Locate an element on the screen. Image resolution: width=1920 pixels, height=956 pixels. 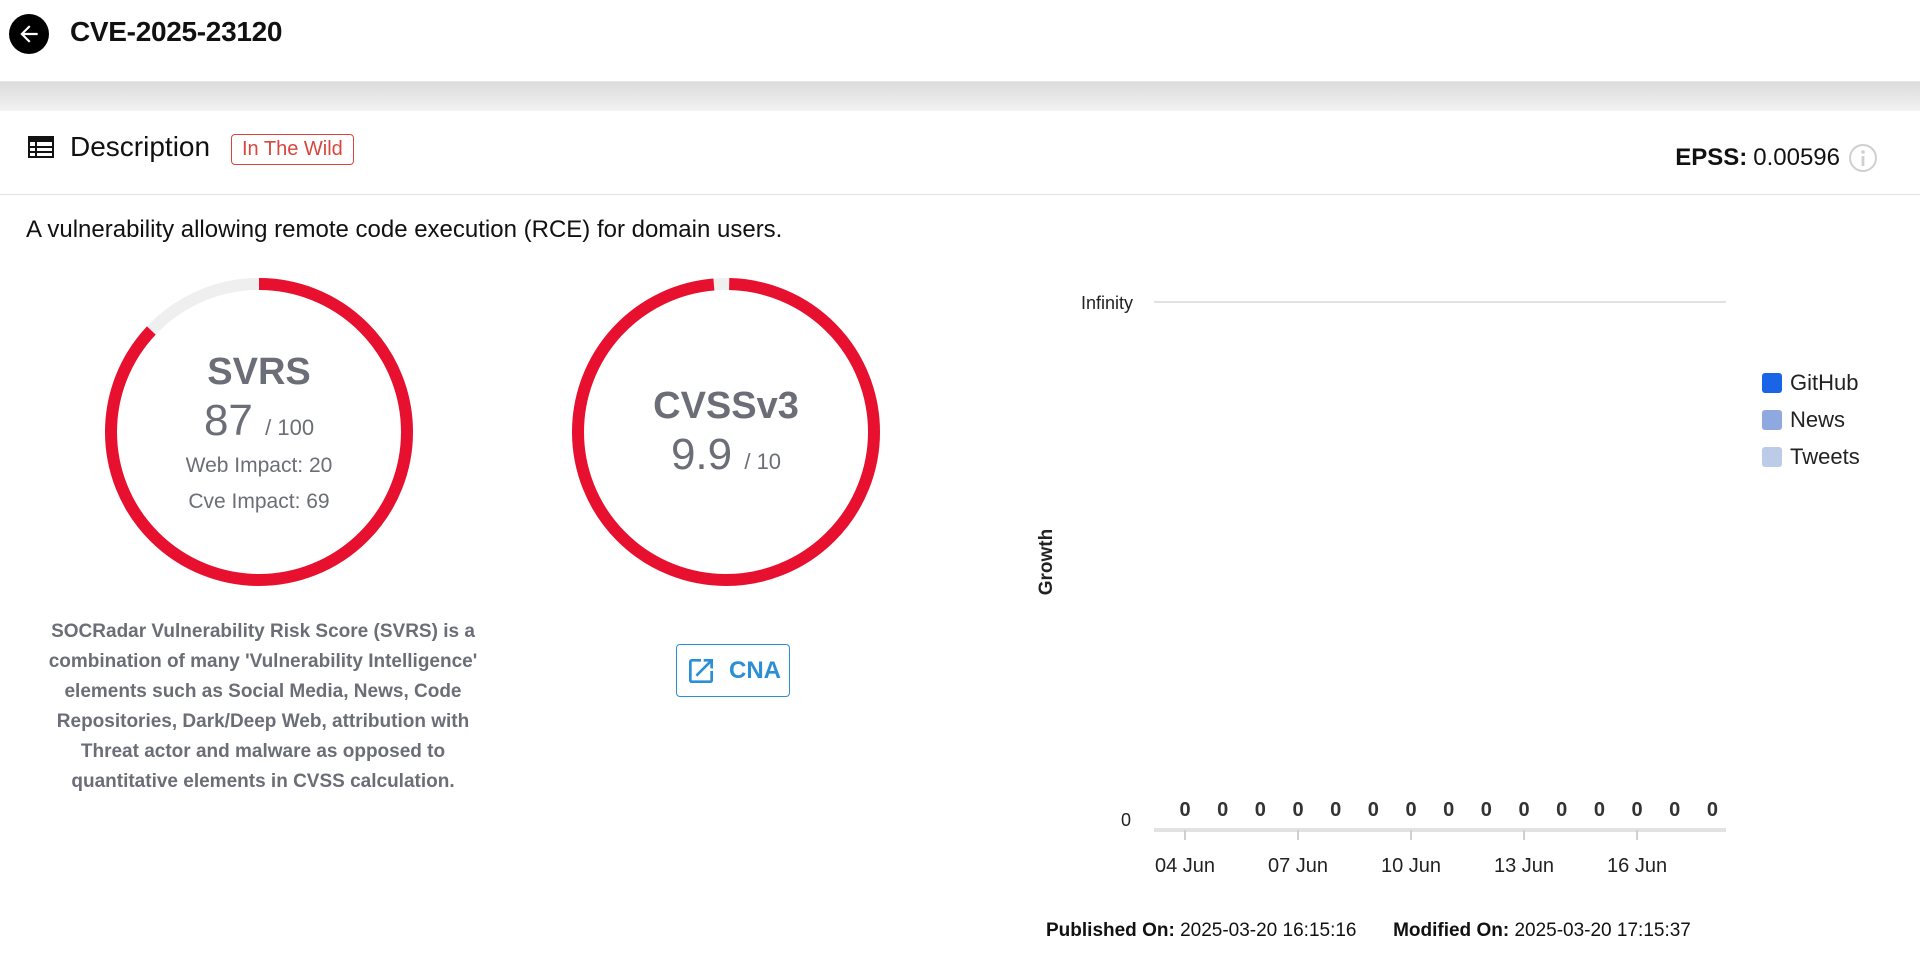
info-icon is located at coordinates (1863, 158).